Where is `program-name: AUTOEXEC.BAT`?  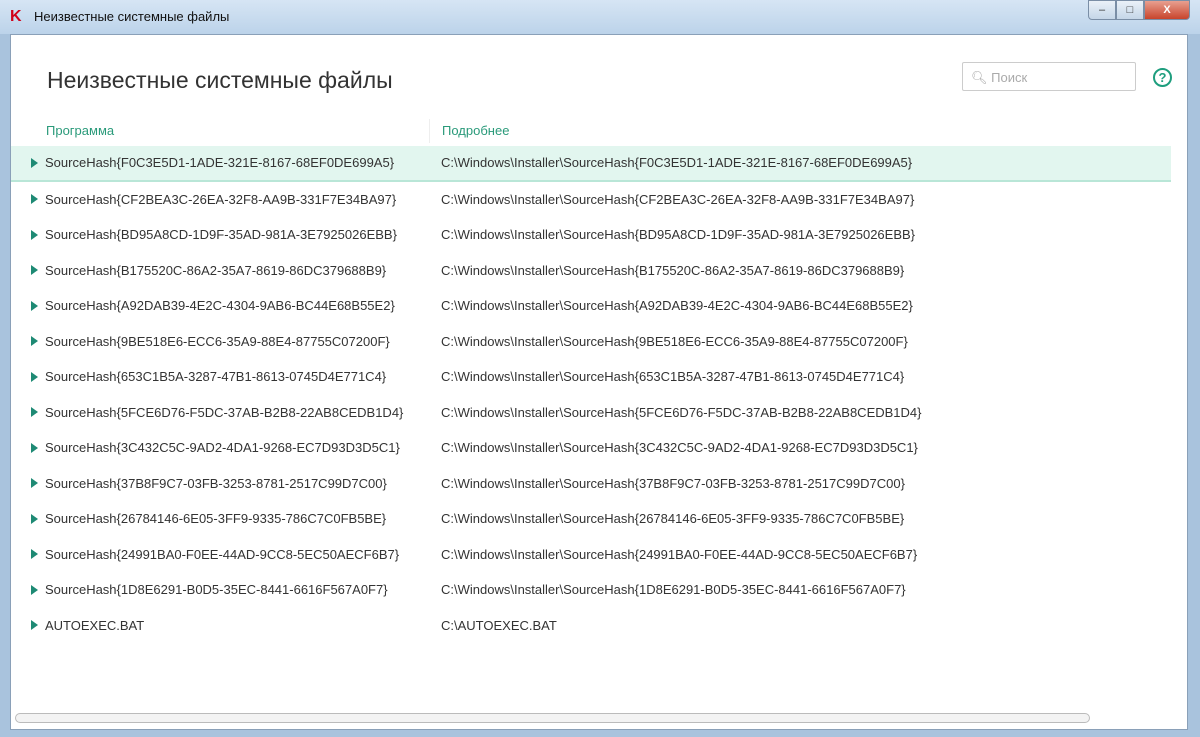
program-name: AUTOEXEC.BAT is located at coordinates (95, 625).